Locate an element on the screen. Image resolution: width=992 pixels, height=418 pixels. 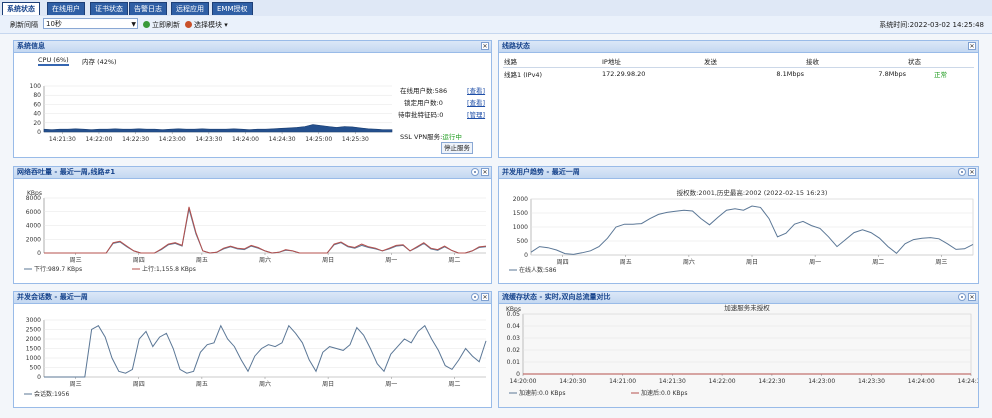
table-header-row: 线路 IP地址 发送 接收 状态 is located at coordinates (738, 61).